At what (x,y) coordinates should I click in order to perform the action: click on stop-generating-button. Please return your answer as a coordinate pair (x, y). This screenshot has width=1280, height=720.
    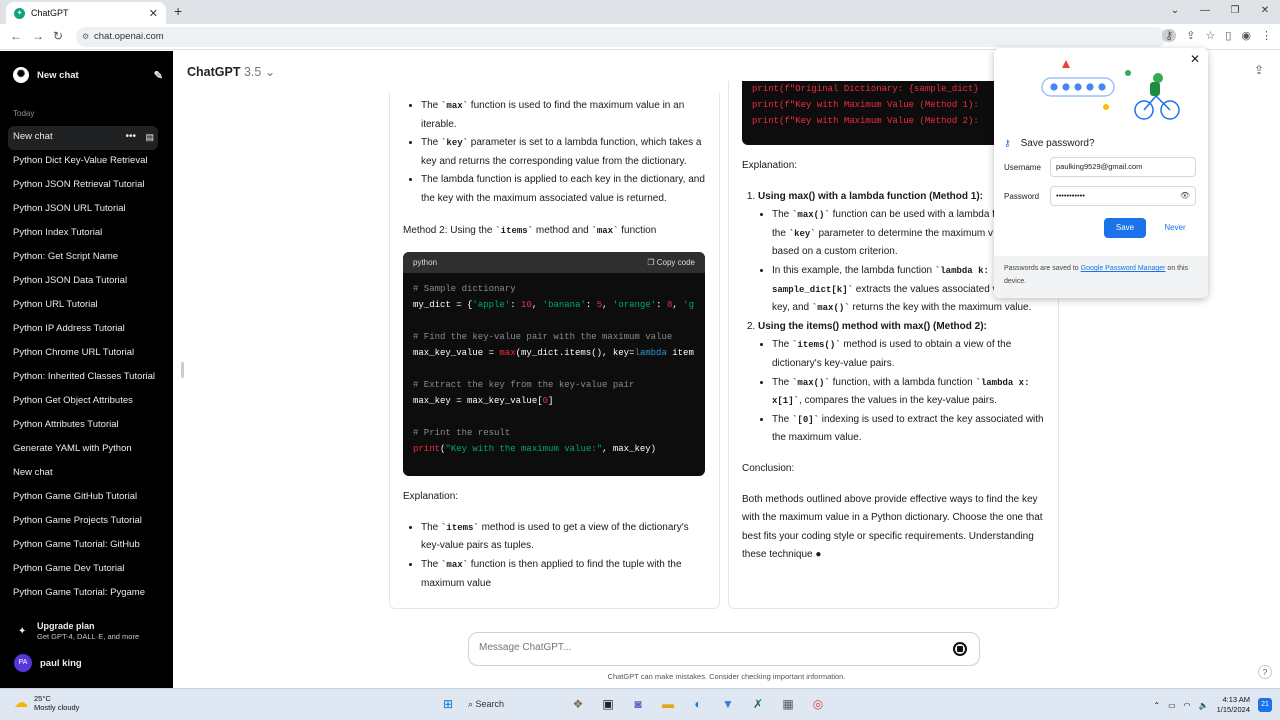
    Looking at the image, I should click on (960, 649).